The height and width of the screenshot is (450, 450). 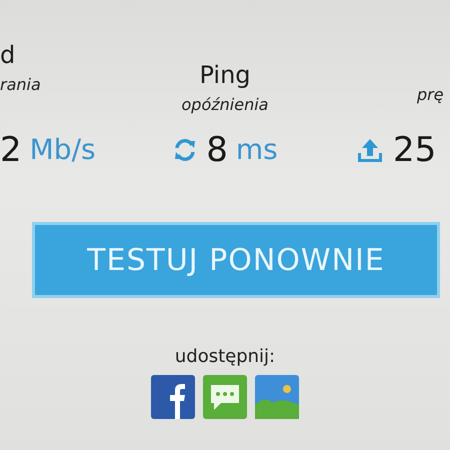 I want to click on share-label: udostępnij:, so click(x=225, y=356).